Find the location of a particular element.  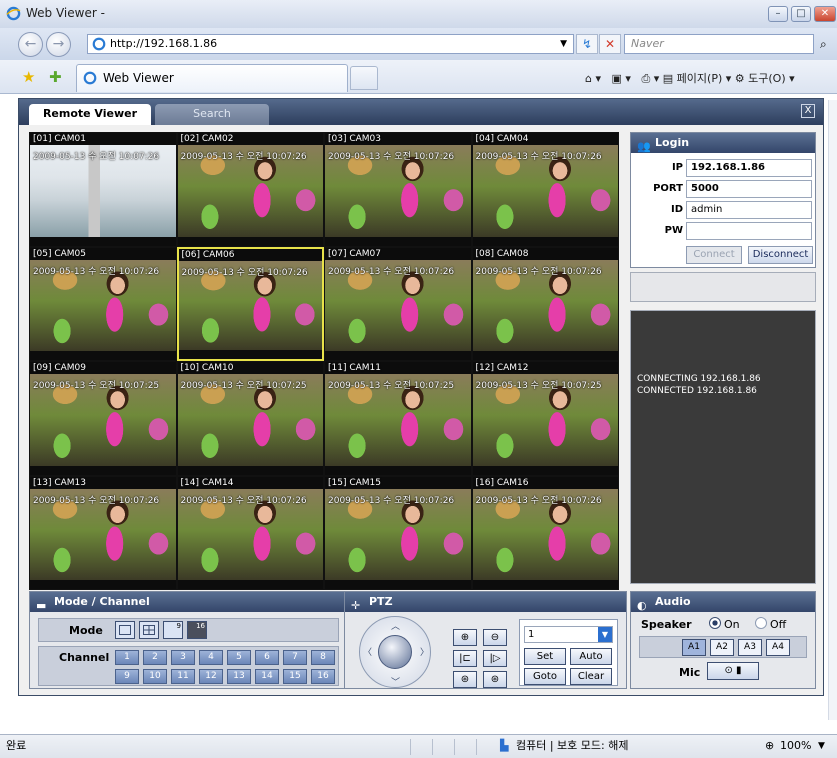

camera-tile: [06] CAM06 2009-05-13 수 오전 10:07:26 is located at coordinates (250, 303).